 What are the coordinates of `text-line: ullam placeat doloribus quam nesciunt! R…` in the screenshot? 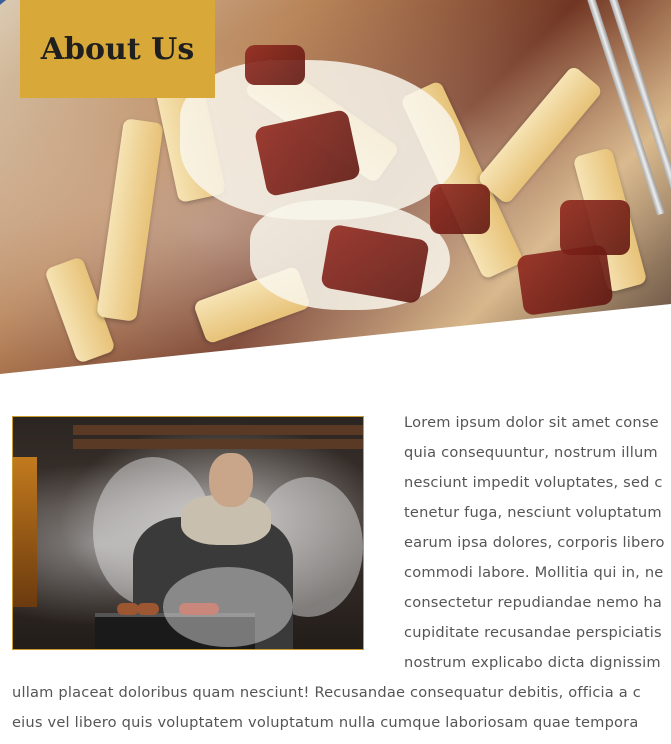 It's located at (326, 692).